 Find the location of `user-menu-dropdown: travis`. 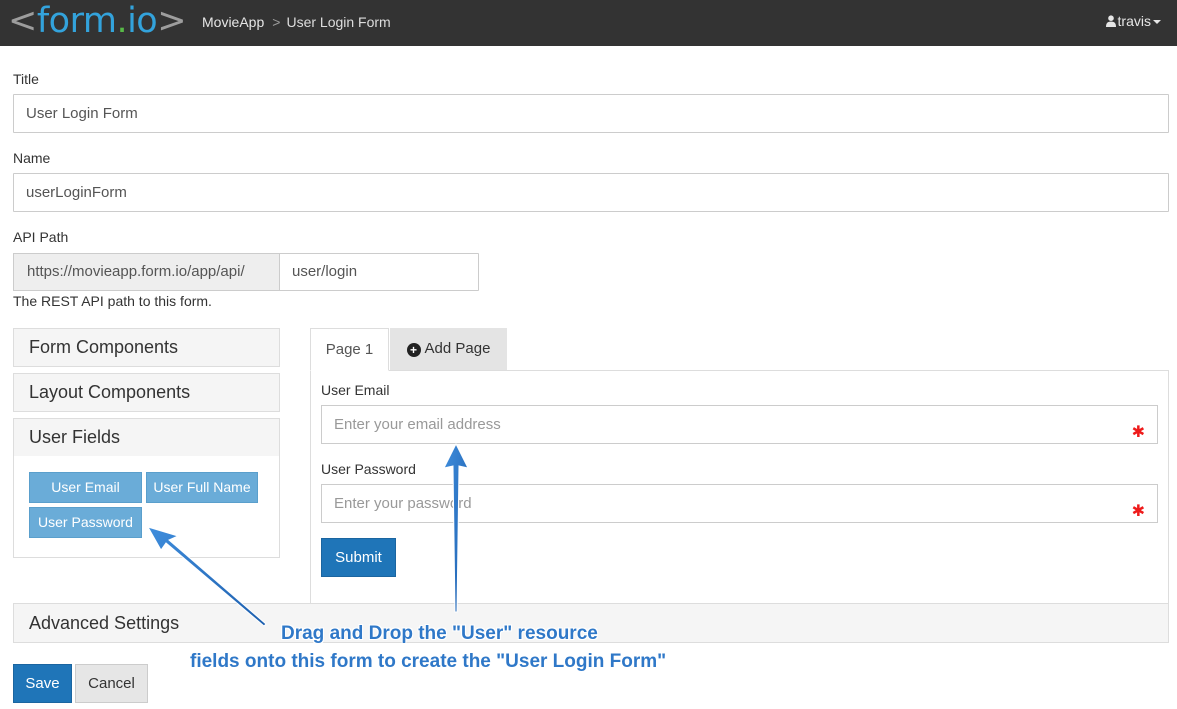

user-menu-dropdown: travis is located at coordinates (1133, 21).